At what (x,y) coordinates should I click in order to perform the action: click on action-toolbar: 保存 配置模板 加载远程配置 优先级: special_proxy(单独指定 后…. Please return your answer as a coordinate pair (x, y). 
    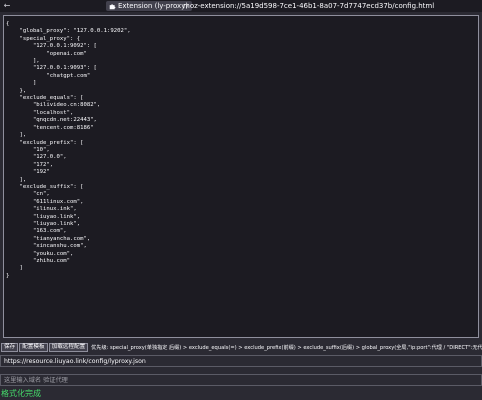
    Looking at the image, I should click on (241, 347).